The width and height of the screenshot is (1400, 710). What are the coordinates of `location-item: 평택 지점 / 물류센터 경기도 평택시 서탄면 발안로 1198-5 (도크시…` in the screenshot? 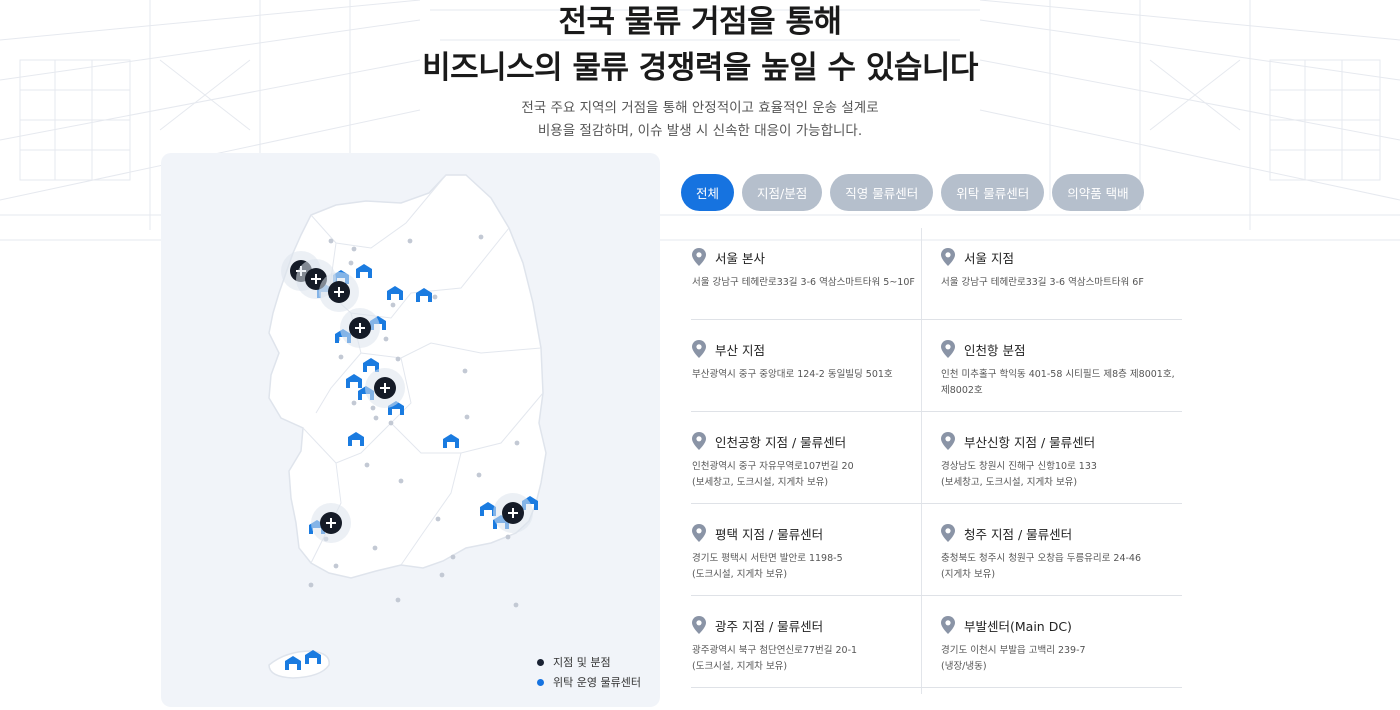 It's located at (812, 553).